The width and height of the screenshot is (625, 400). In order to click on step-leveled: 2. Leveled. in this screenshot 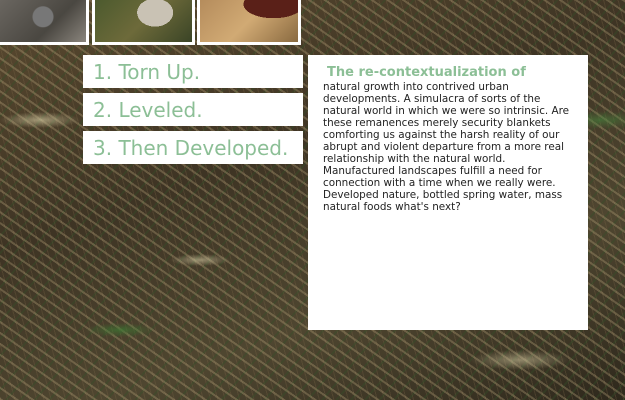, I will do `click(193, 109)`.